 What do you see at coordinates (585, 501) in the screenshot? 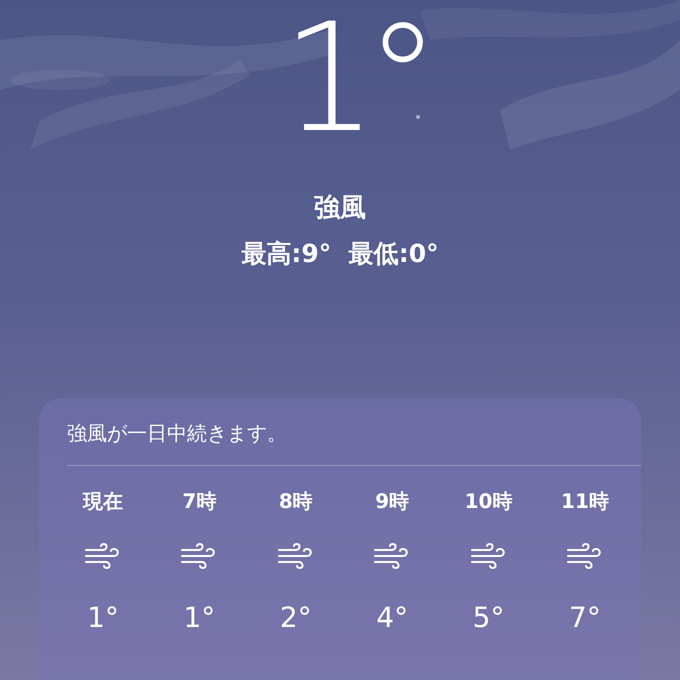
I see `hour-label: 11時` at bounding box center [585, 501].